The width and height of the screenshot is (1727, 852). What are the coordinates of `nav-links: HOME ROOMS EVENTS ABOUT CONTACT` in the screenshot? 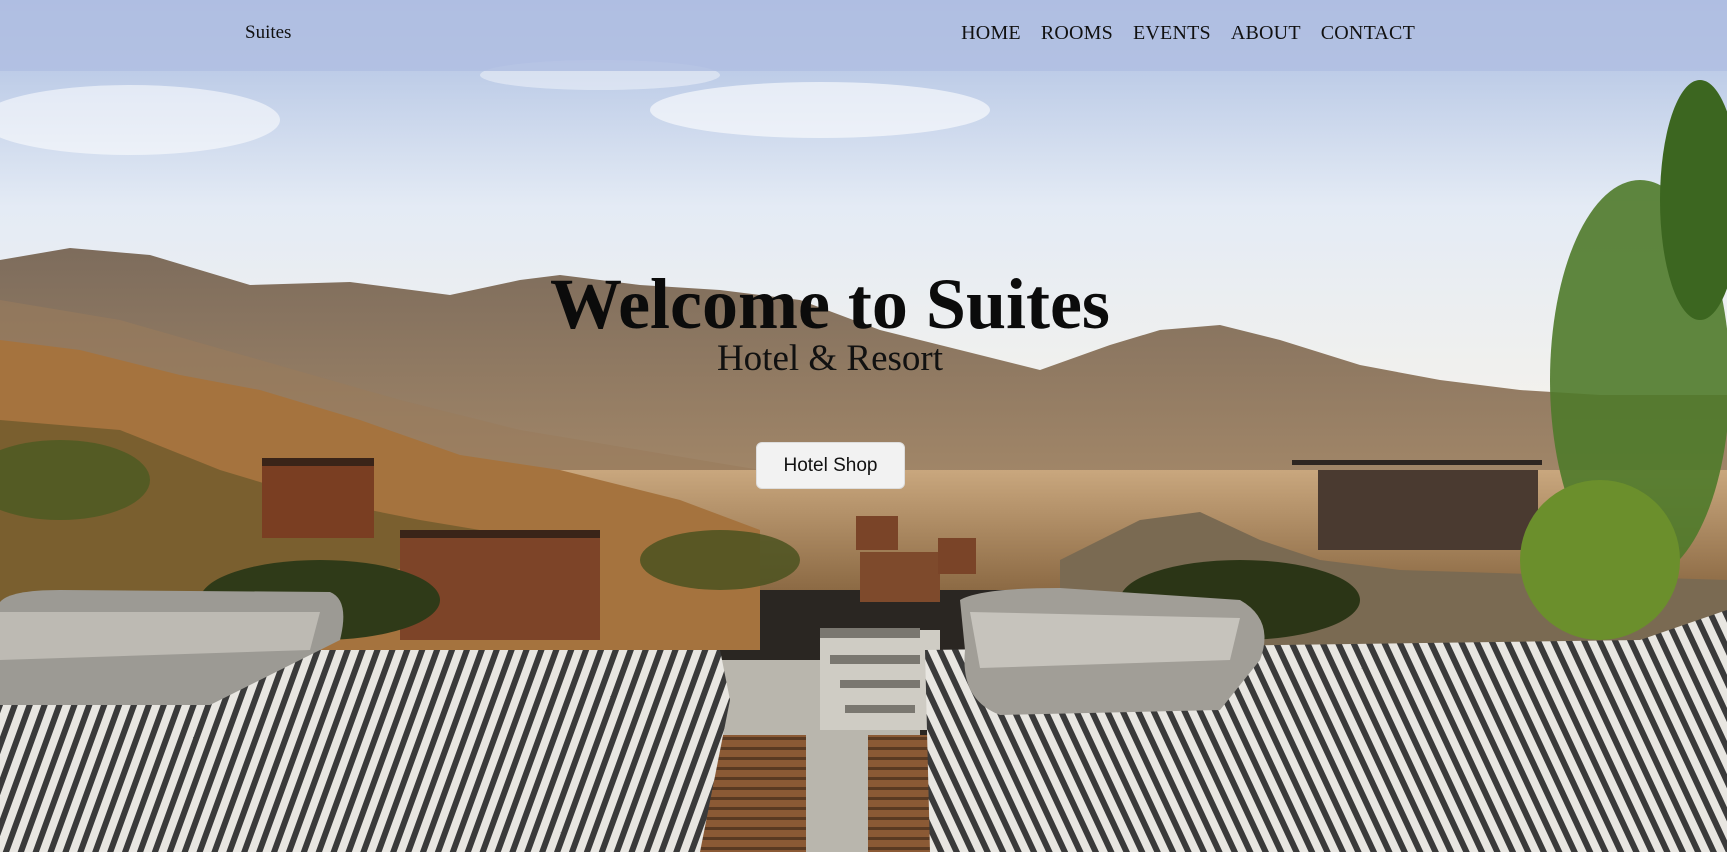 It's located at (1188, 33).